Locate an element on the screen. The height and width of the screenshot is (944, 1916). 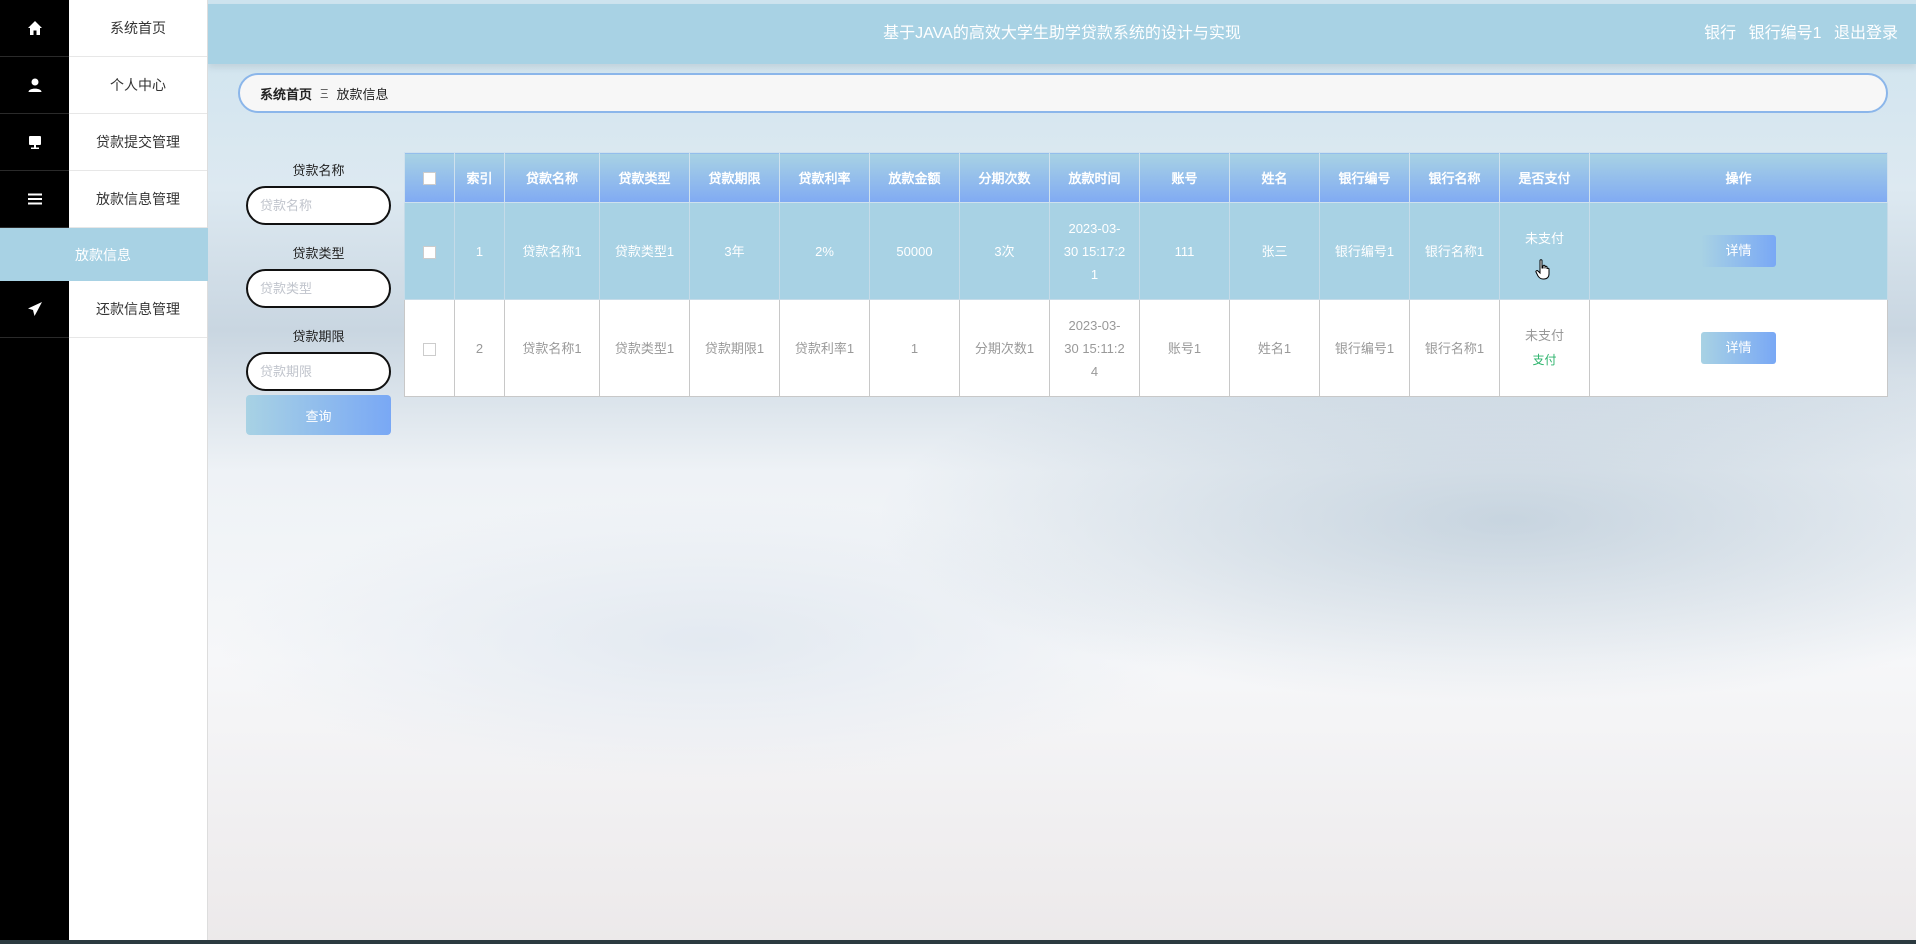
cell-index: 1 is located at coordinates (479, 251).